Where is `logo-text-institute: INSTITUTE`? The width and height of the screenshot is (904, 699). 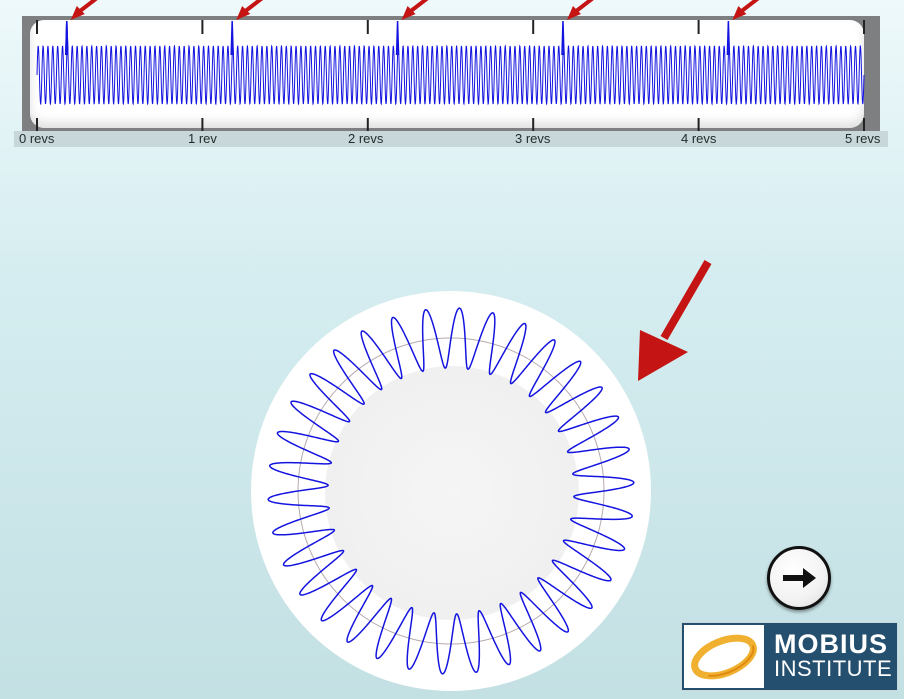
logo-text-institute: INSTITUTE is located at coordinates (833, 668).